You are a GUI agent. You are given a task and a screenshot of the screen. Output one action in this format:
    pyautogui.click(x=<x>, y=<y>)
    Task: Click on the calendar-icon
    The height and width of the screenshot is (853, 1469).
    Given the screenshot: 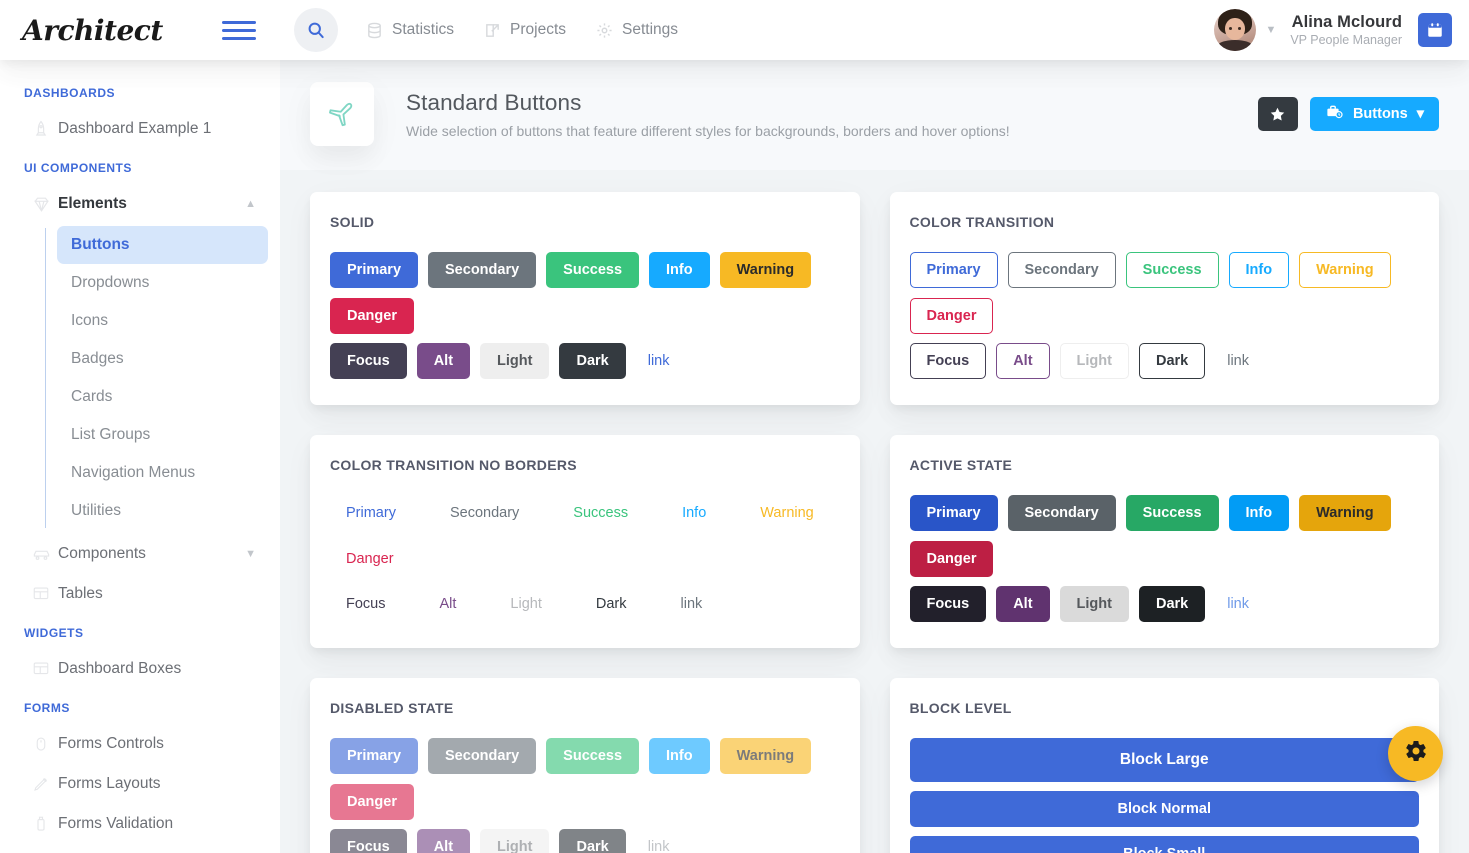 What is the action you would take?
    pyautogui.click(x=1435, y=30)
    